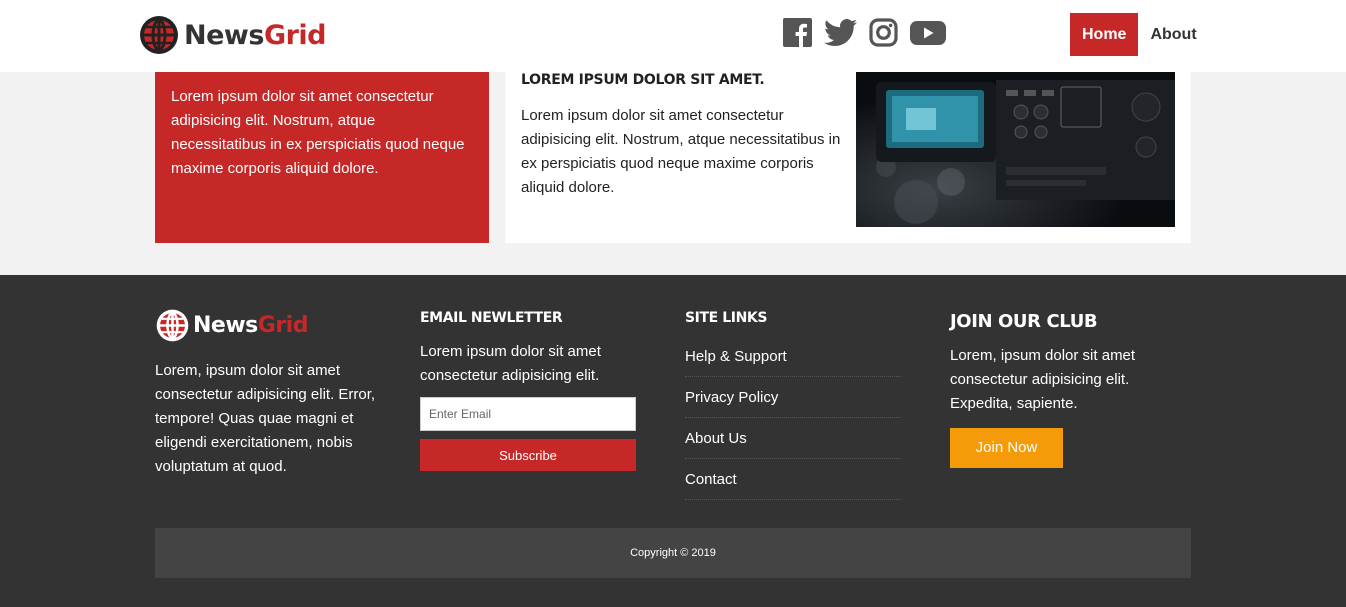 Image resolution: width=1346 pixels, height=607 pixels. What do you see at coordinates (1024, 321) in the screenshot?
I see `club-heading: Join Our Club` at bounding box center [1024, 321].